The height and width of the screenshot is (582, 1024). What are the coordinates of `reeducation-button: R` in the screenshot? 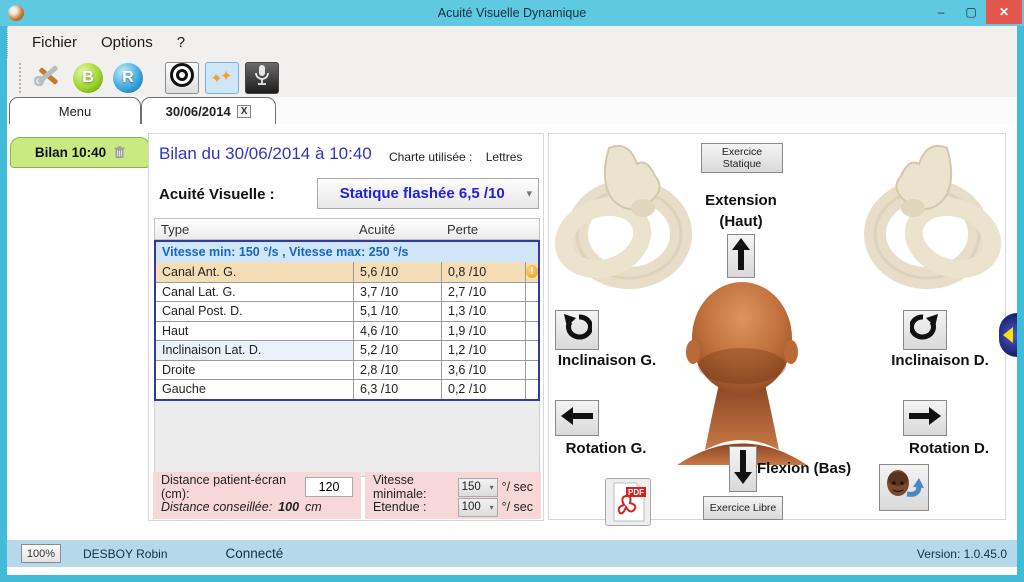 It's located at (128, 78).